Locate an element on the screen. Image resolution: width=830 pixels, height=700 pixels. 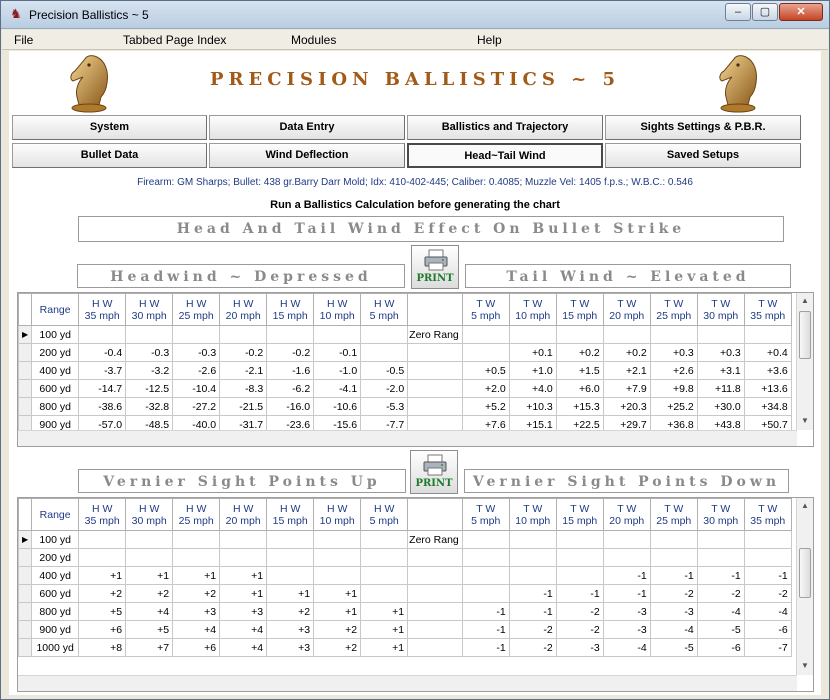
headwind-column-header: H W5 mph is located at coordinates (384, 514).